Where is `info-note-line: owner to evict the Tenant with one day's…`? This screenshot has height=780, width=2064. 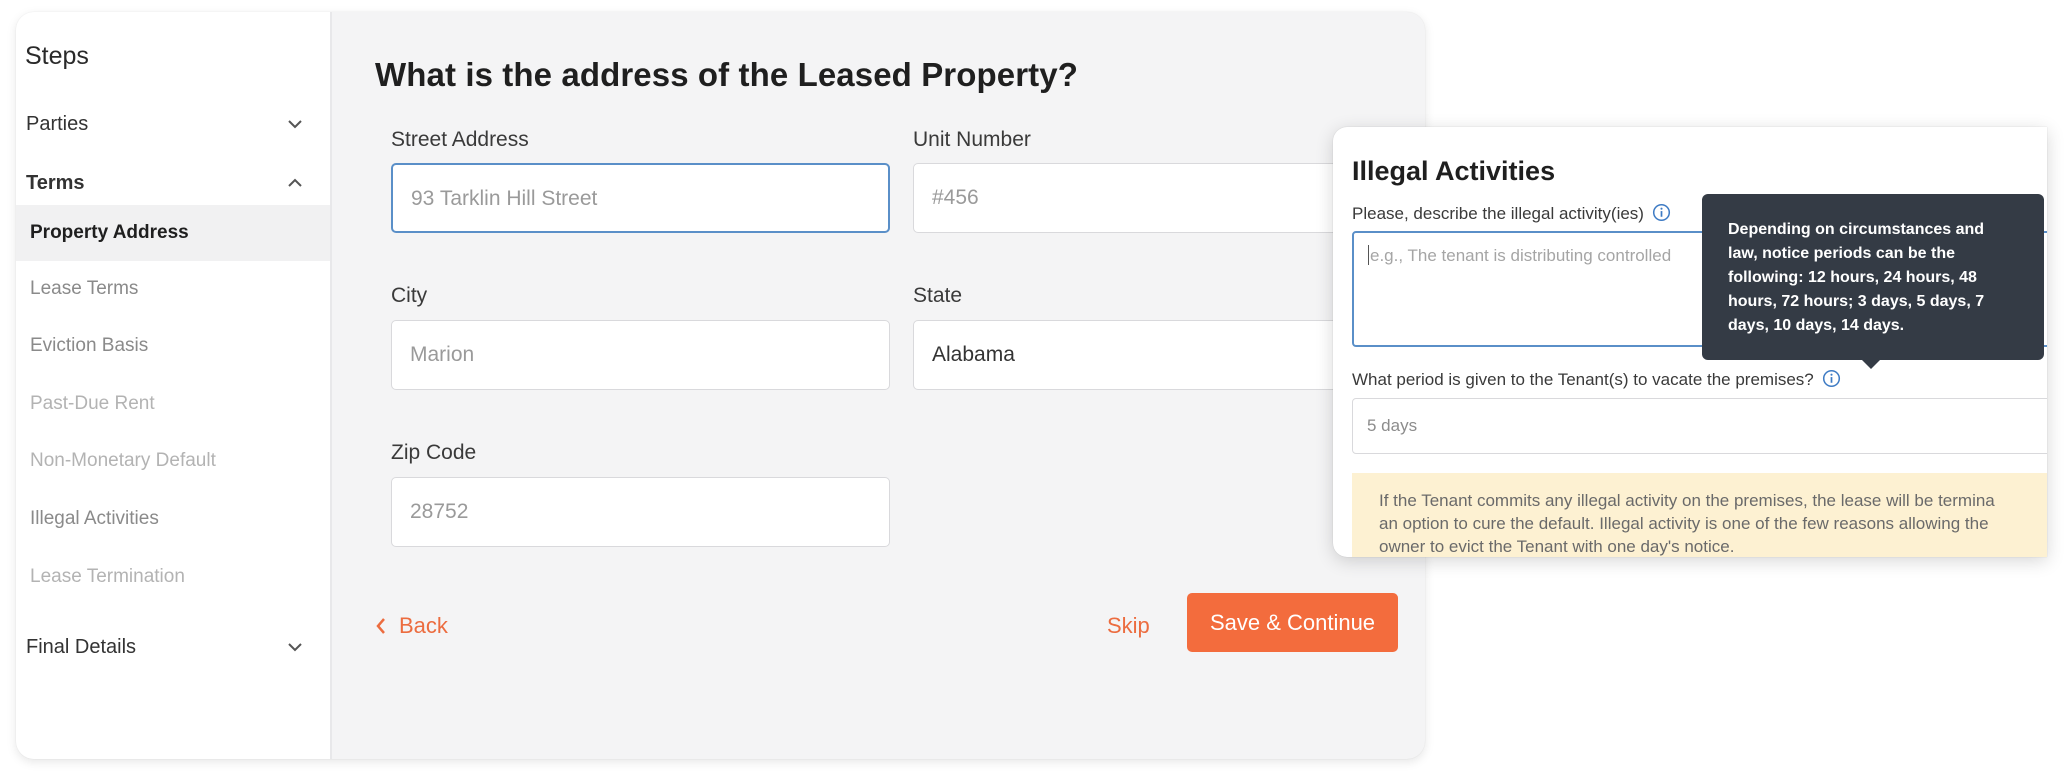 info-note-line: owner to evict the Tenant with one day's… is located at coordinates (1557, 546).